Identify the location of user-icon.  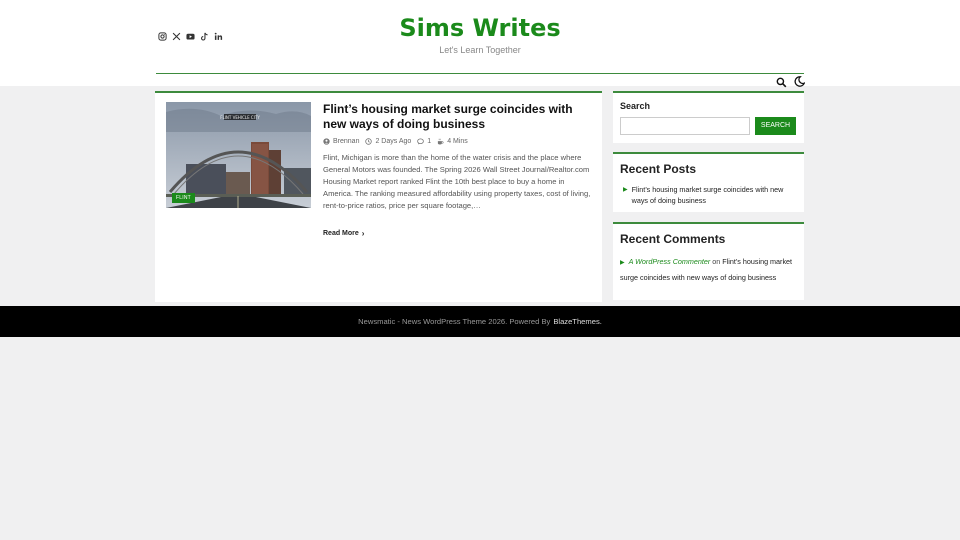
(326, 141).